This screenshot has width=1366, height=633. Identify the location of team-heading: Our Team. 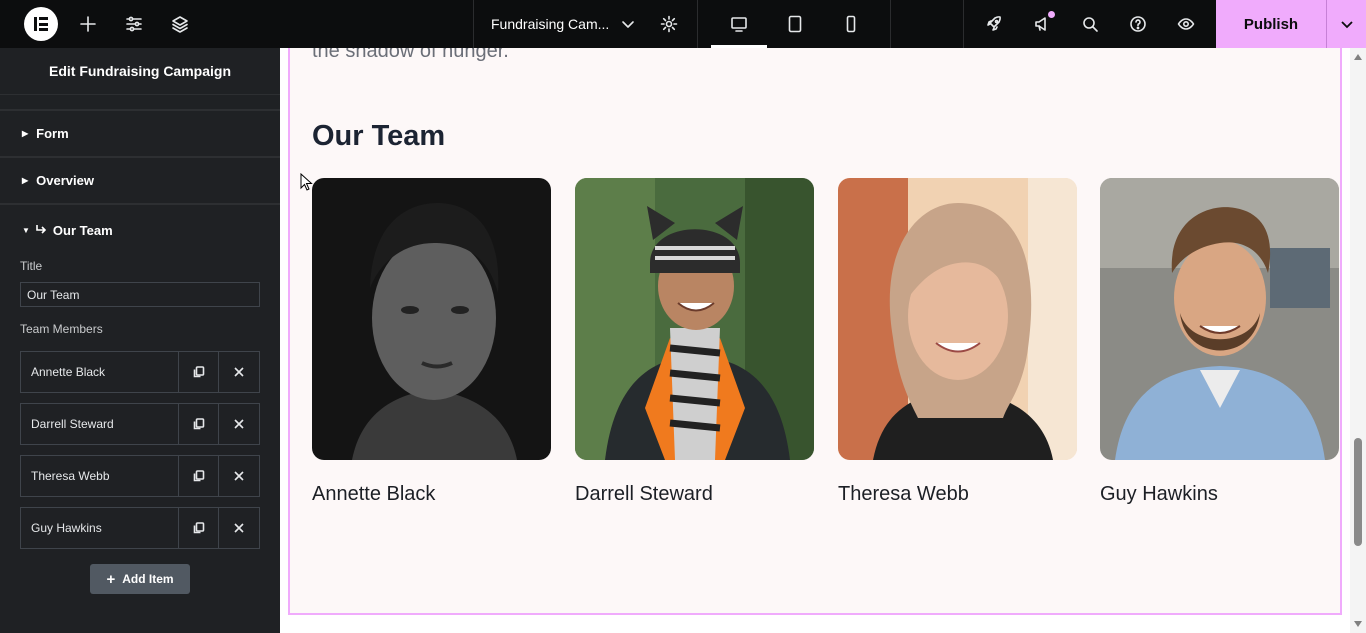
(379, 136).